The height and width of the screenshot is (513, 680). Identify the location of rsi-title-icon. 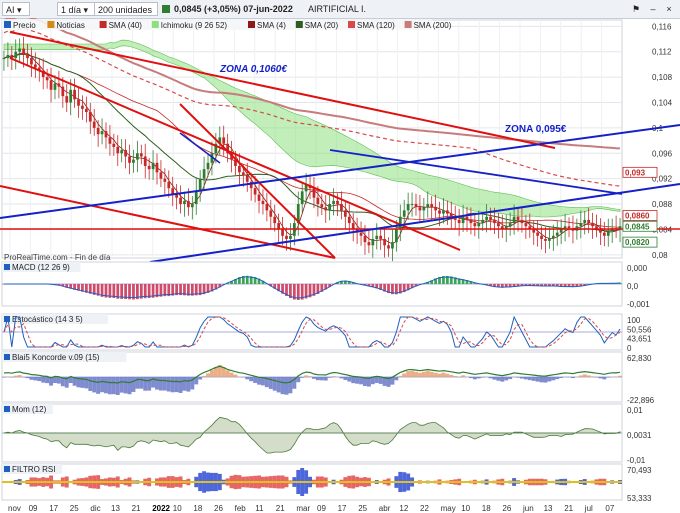
(7, 469).